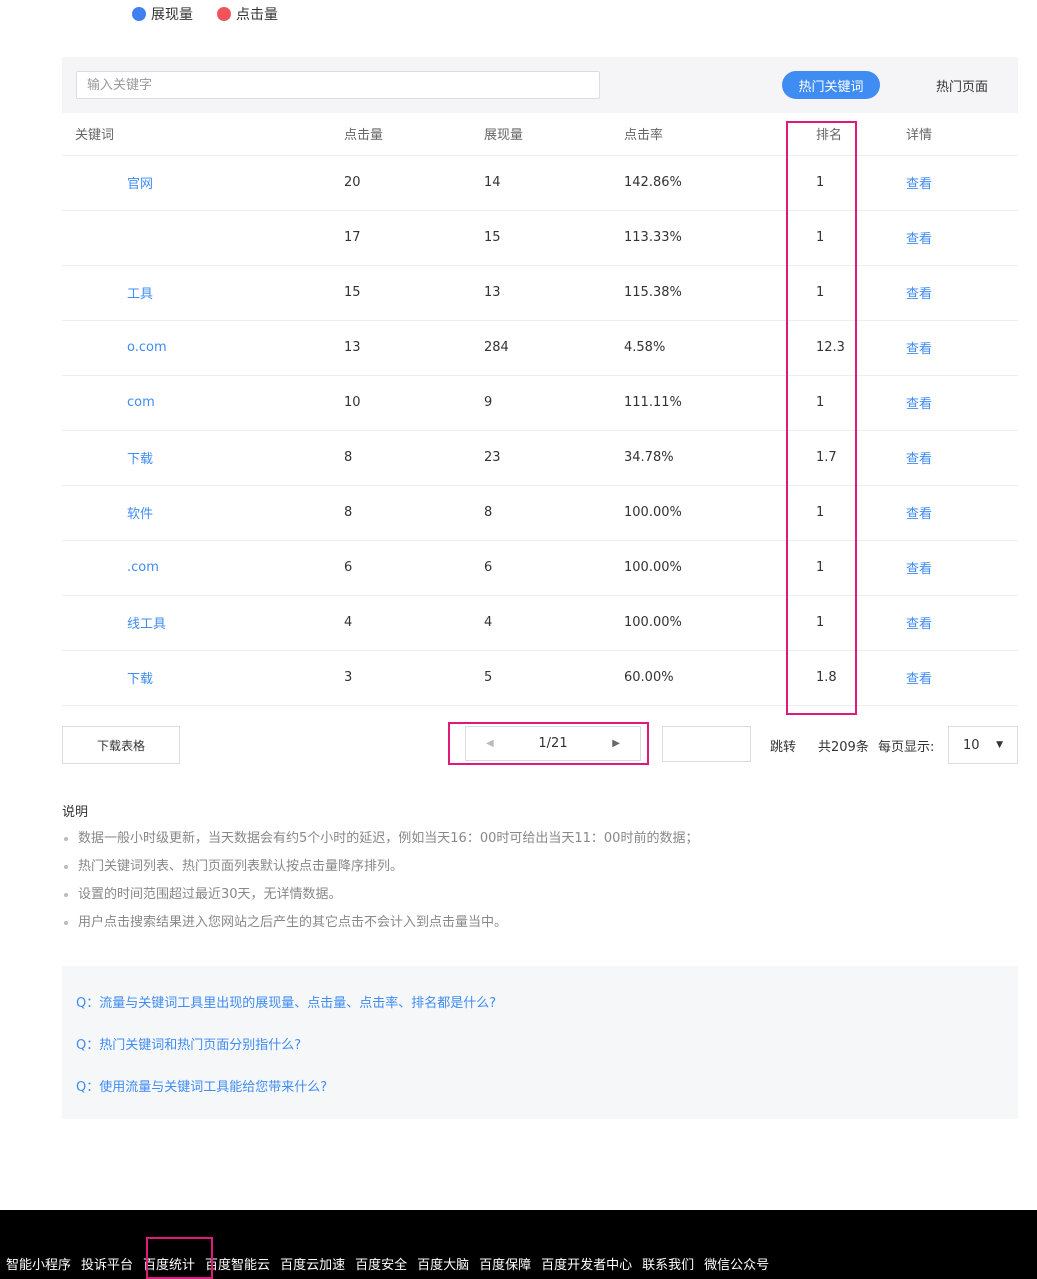  What do you see at coordinates (414, 568) in the screenshot?
I see `cell-clicks: 6` at bounding box center [414, 568].